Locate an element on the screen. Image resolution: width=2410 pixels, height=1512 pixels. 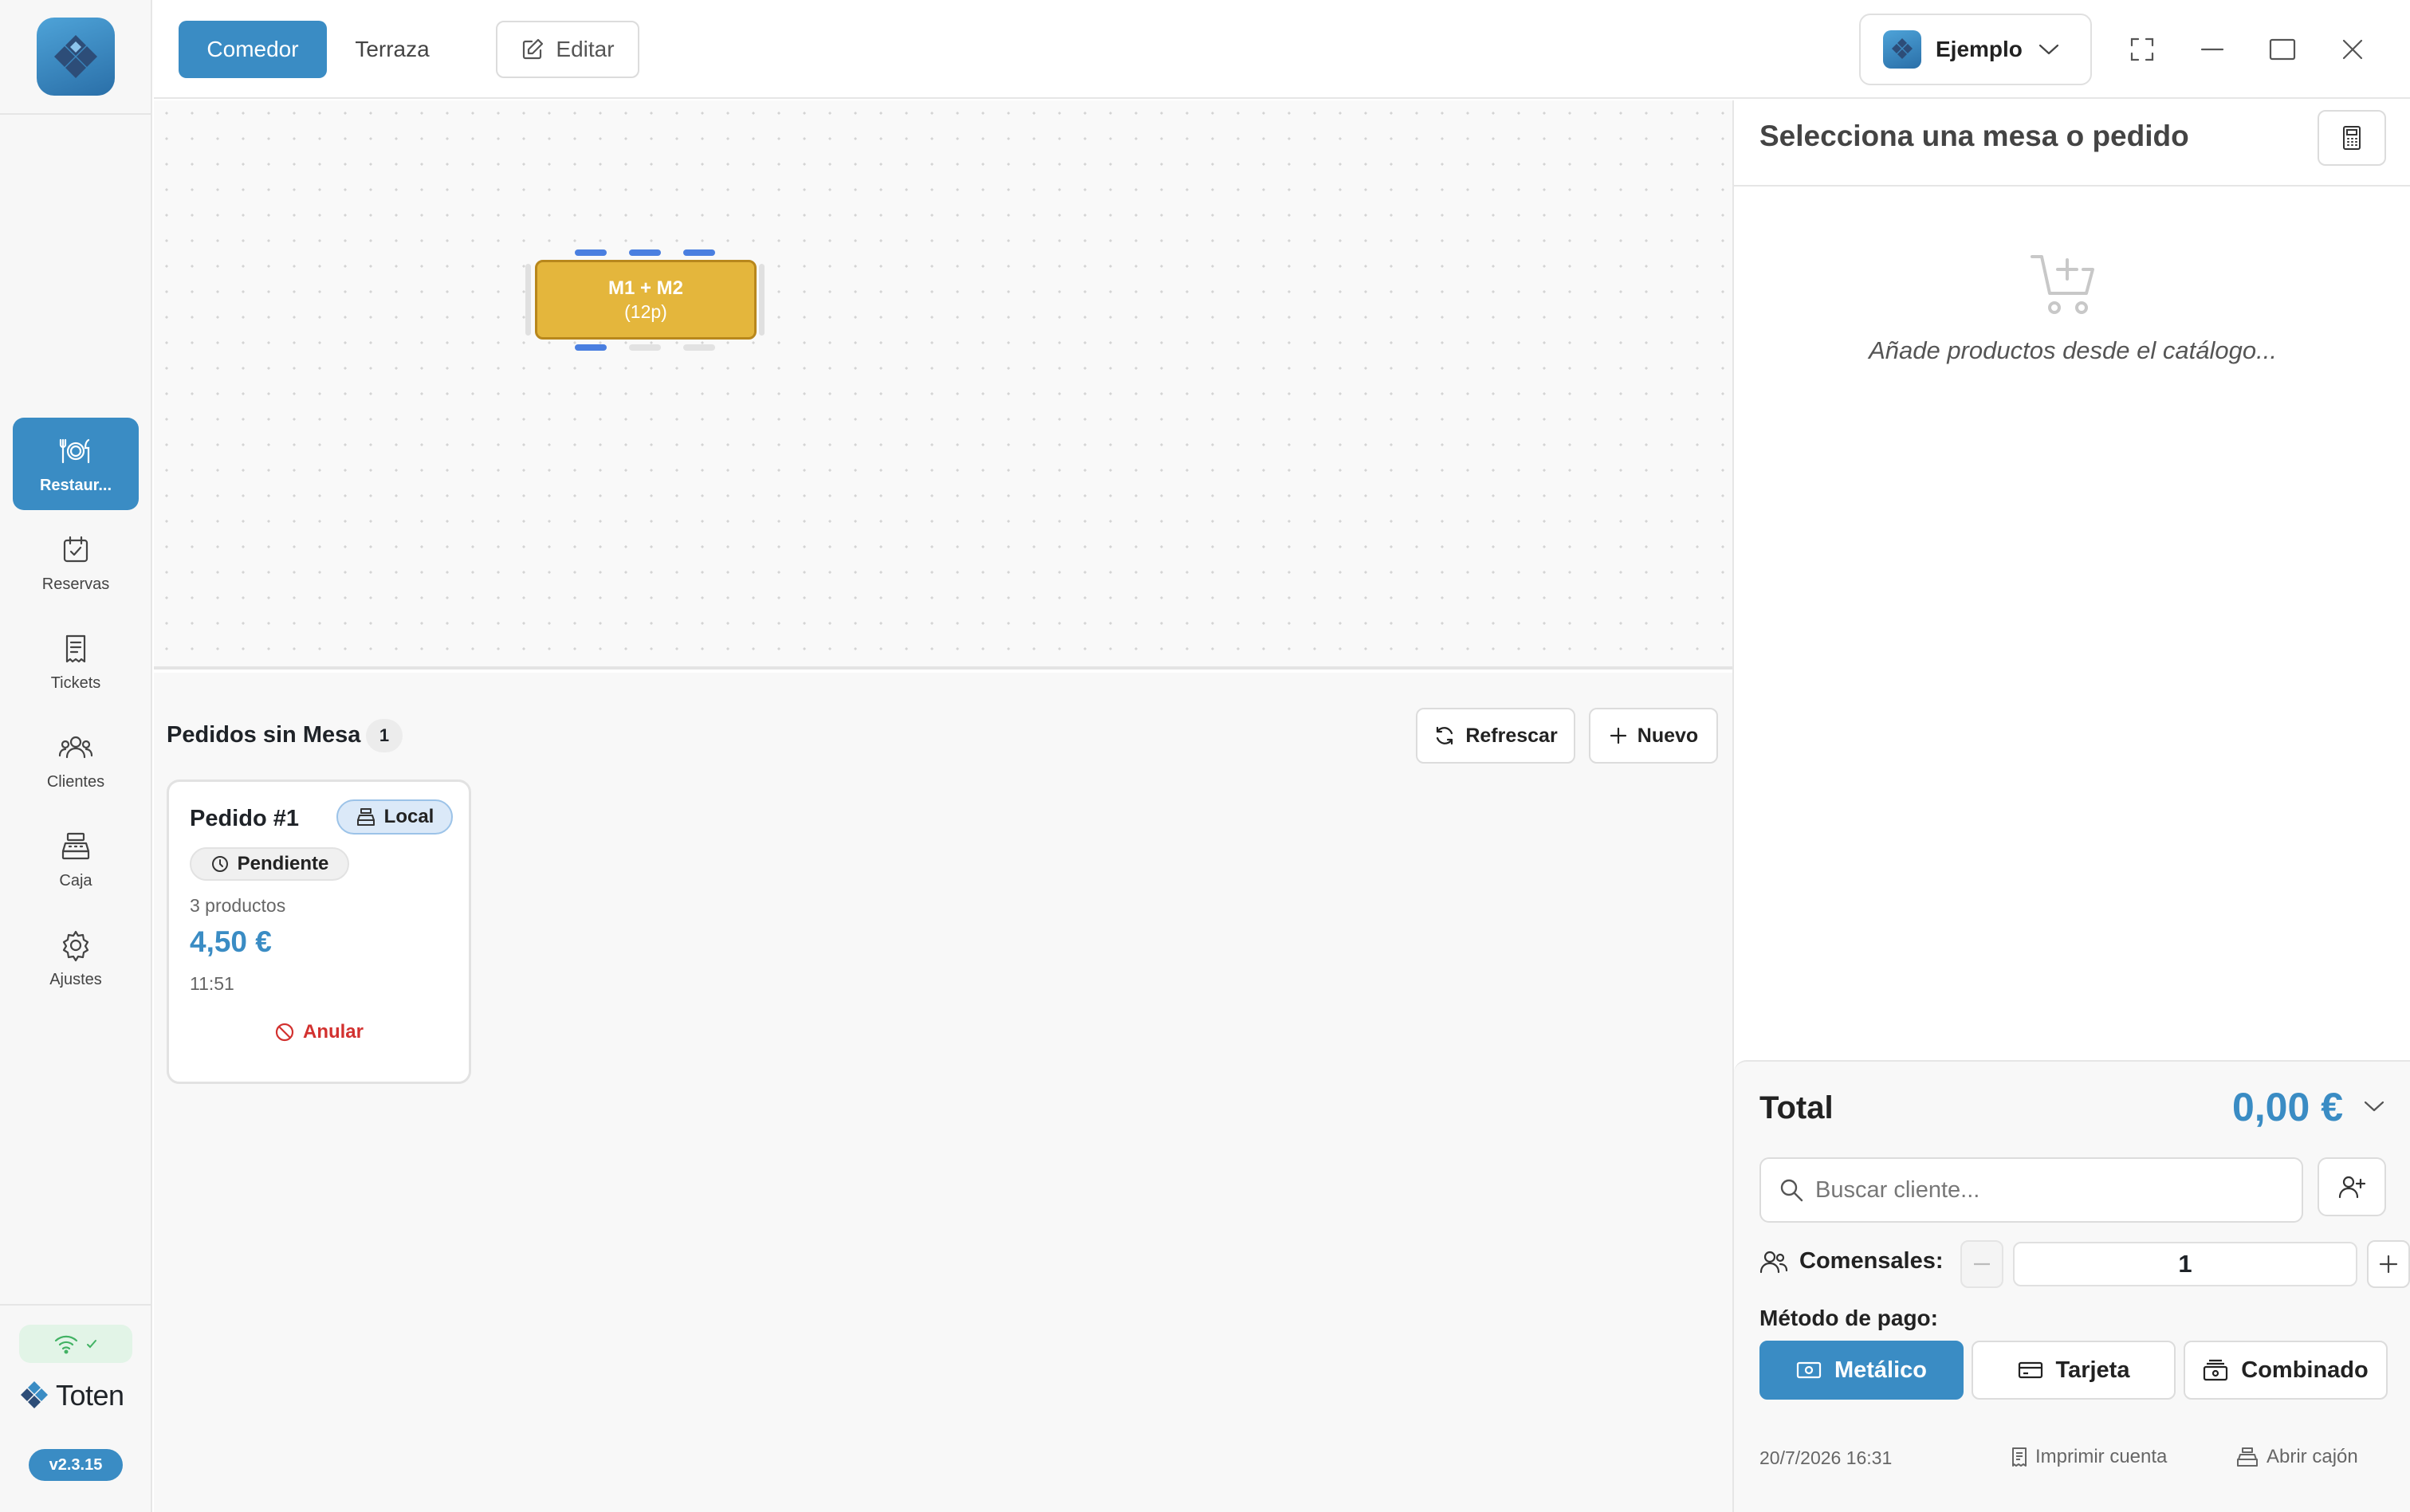
order-status-badge: Pendiente is located at coordinates (269, 864).